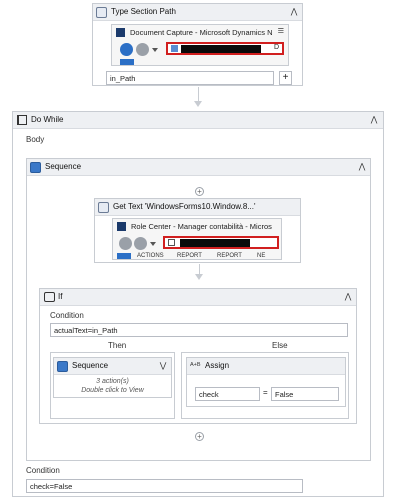 The image size is (404, 500). Describe the element at coordinates (63, 166) in the screenshot. I see `sequence-title: Sequence` at that location.